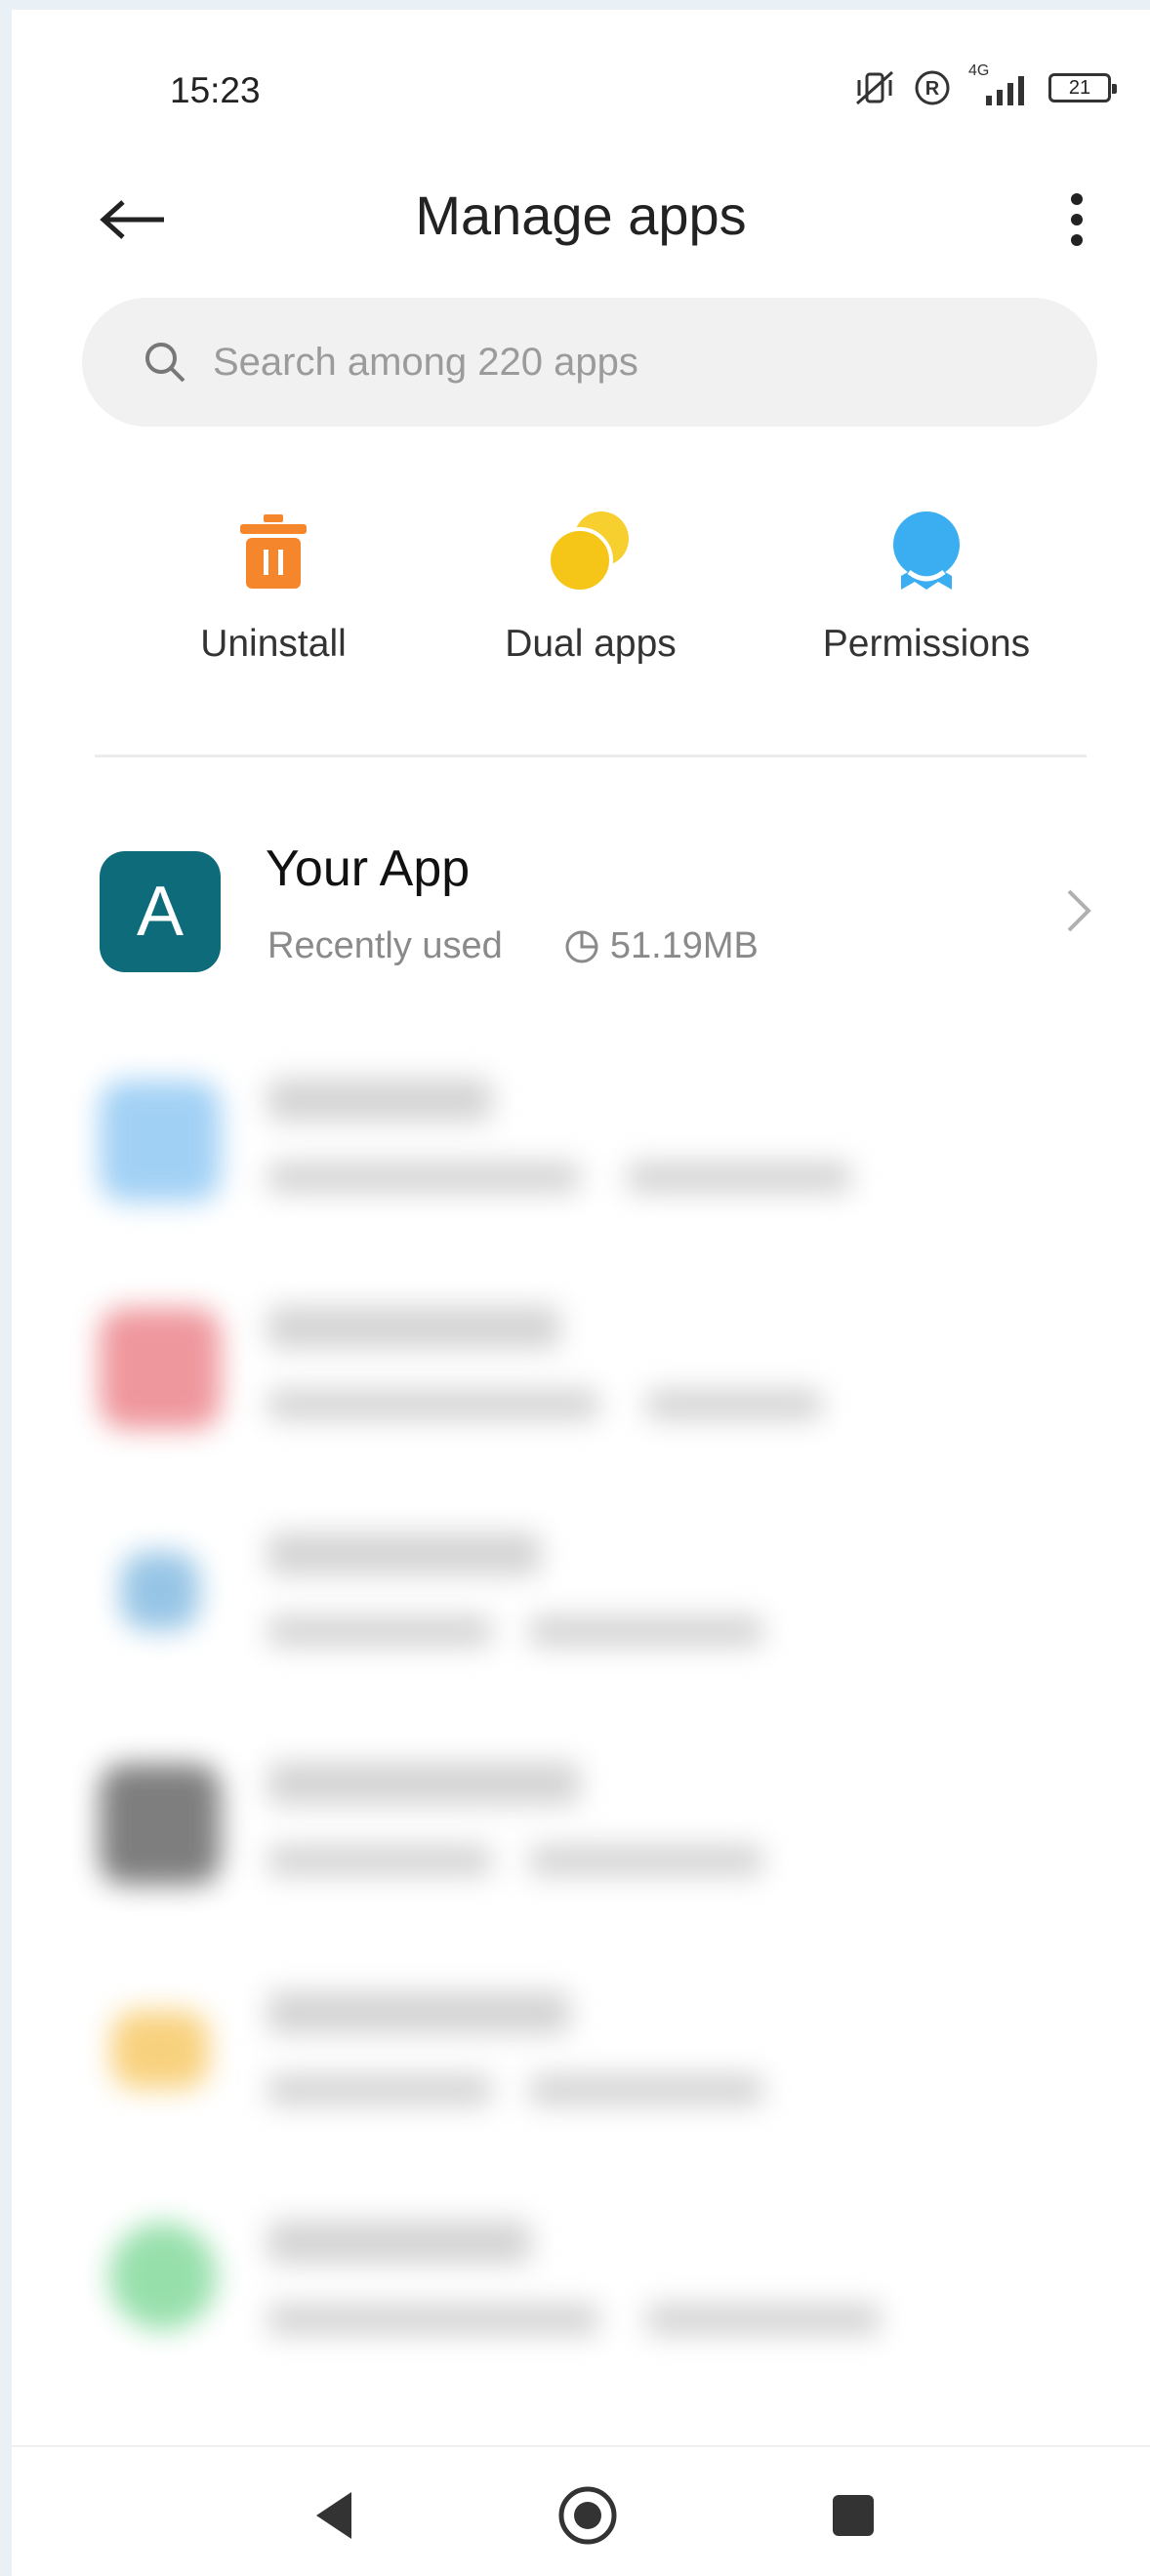 The image size is (1150, 2576). I want to click on nav-recents-button, so click(853, 2515).